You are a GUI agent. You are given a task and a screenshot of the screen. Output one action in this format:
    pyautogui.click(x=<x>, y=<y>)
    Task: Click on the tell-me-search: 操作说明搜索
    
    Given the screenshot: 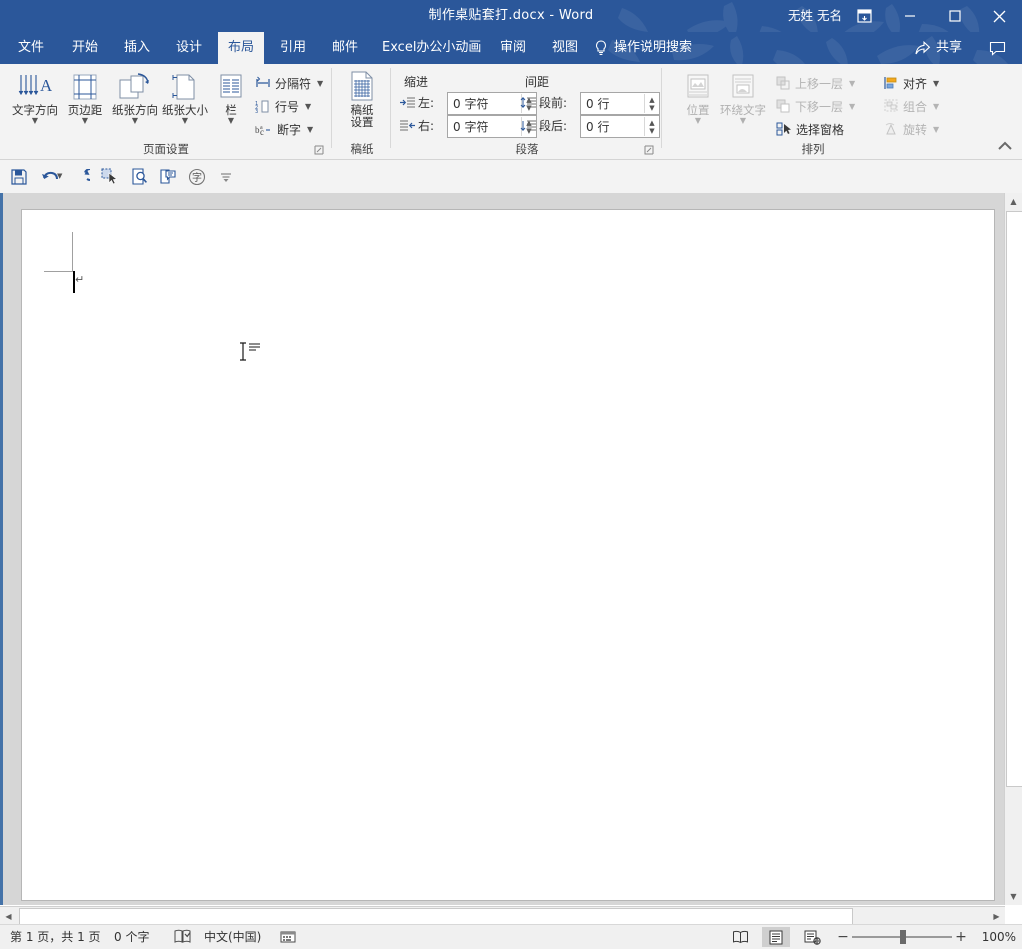 What is the action you would take?
    pyautogui.click(x=643, y=48)
    